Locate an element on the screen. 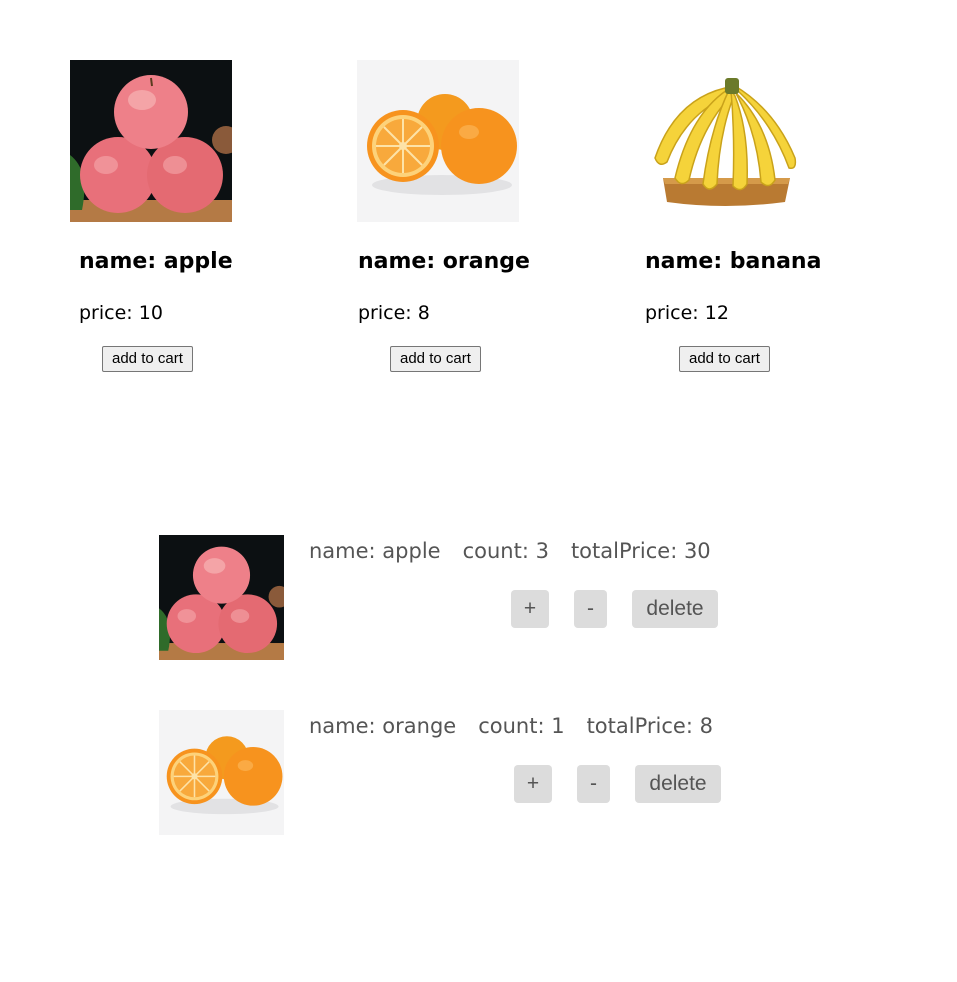 Image resolution: width=957 pixels, height=982 pixels. product-name: name: orange is located at coordinates (444, 261).